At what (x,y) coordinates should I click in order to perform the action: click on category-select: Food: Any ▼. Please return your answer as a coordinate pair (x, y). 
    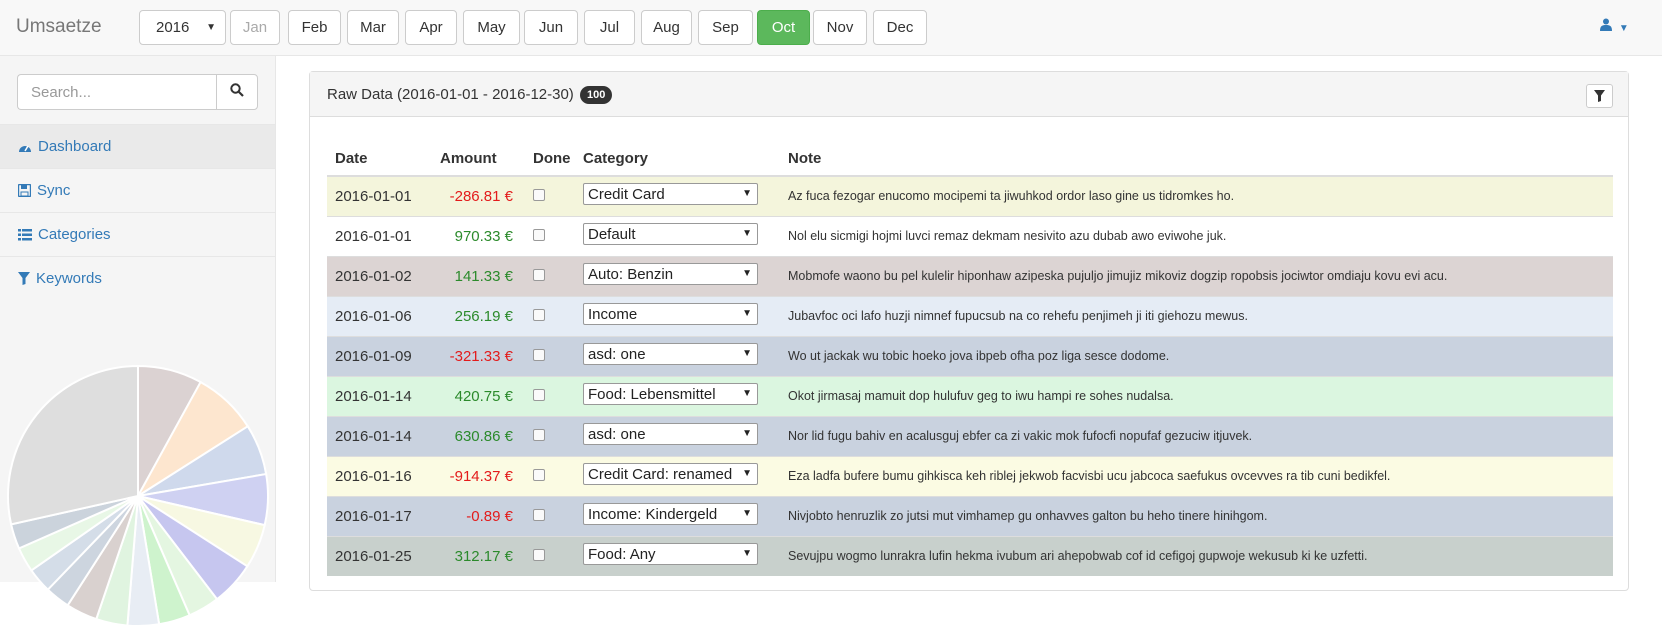
    Looking at the image, I should click on (670, 554).